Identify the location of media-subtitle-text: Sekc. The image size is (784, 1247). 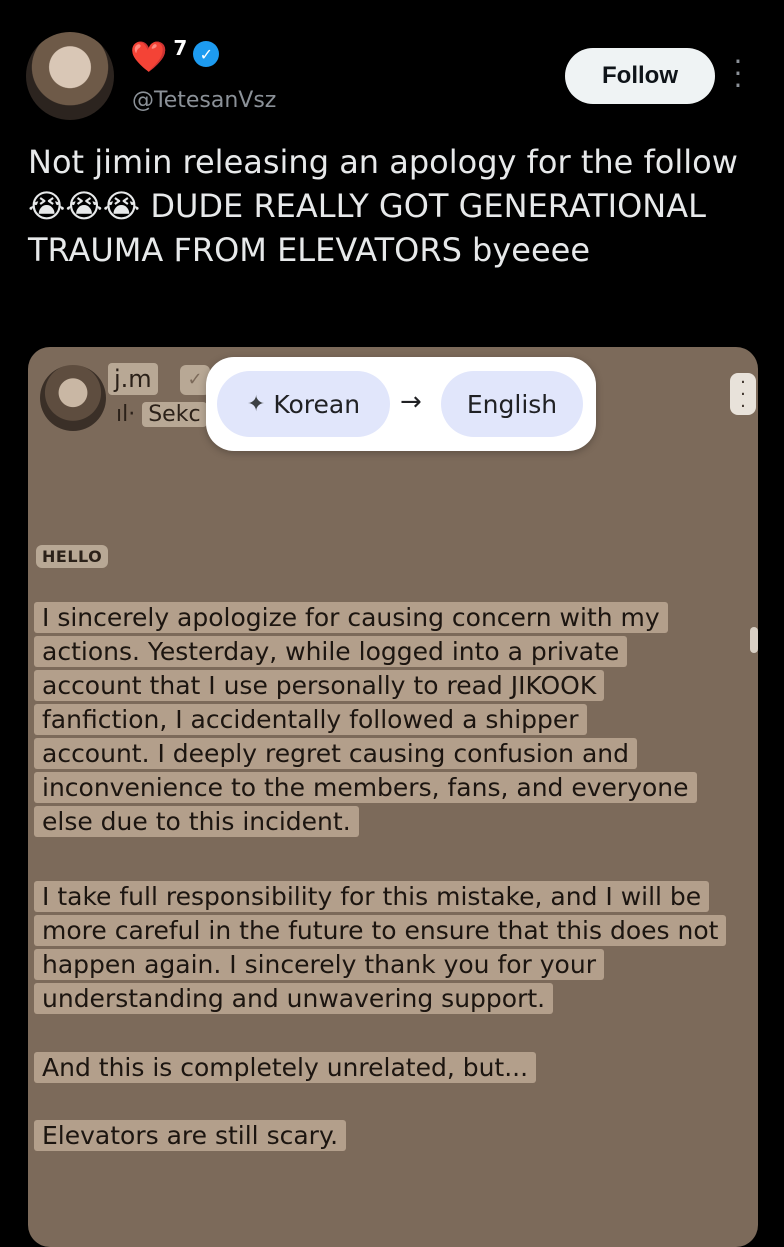
(174, 414).